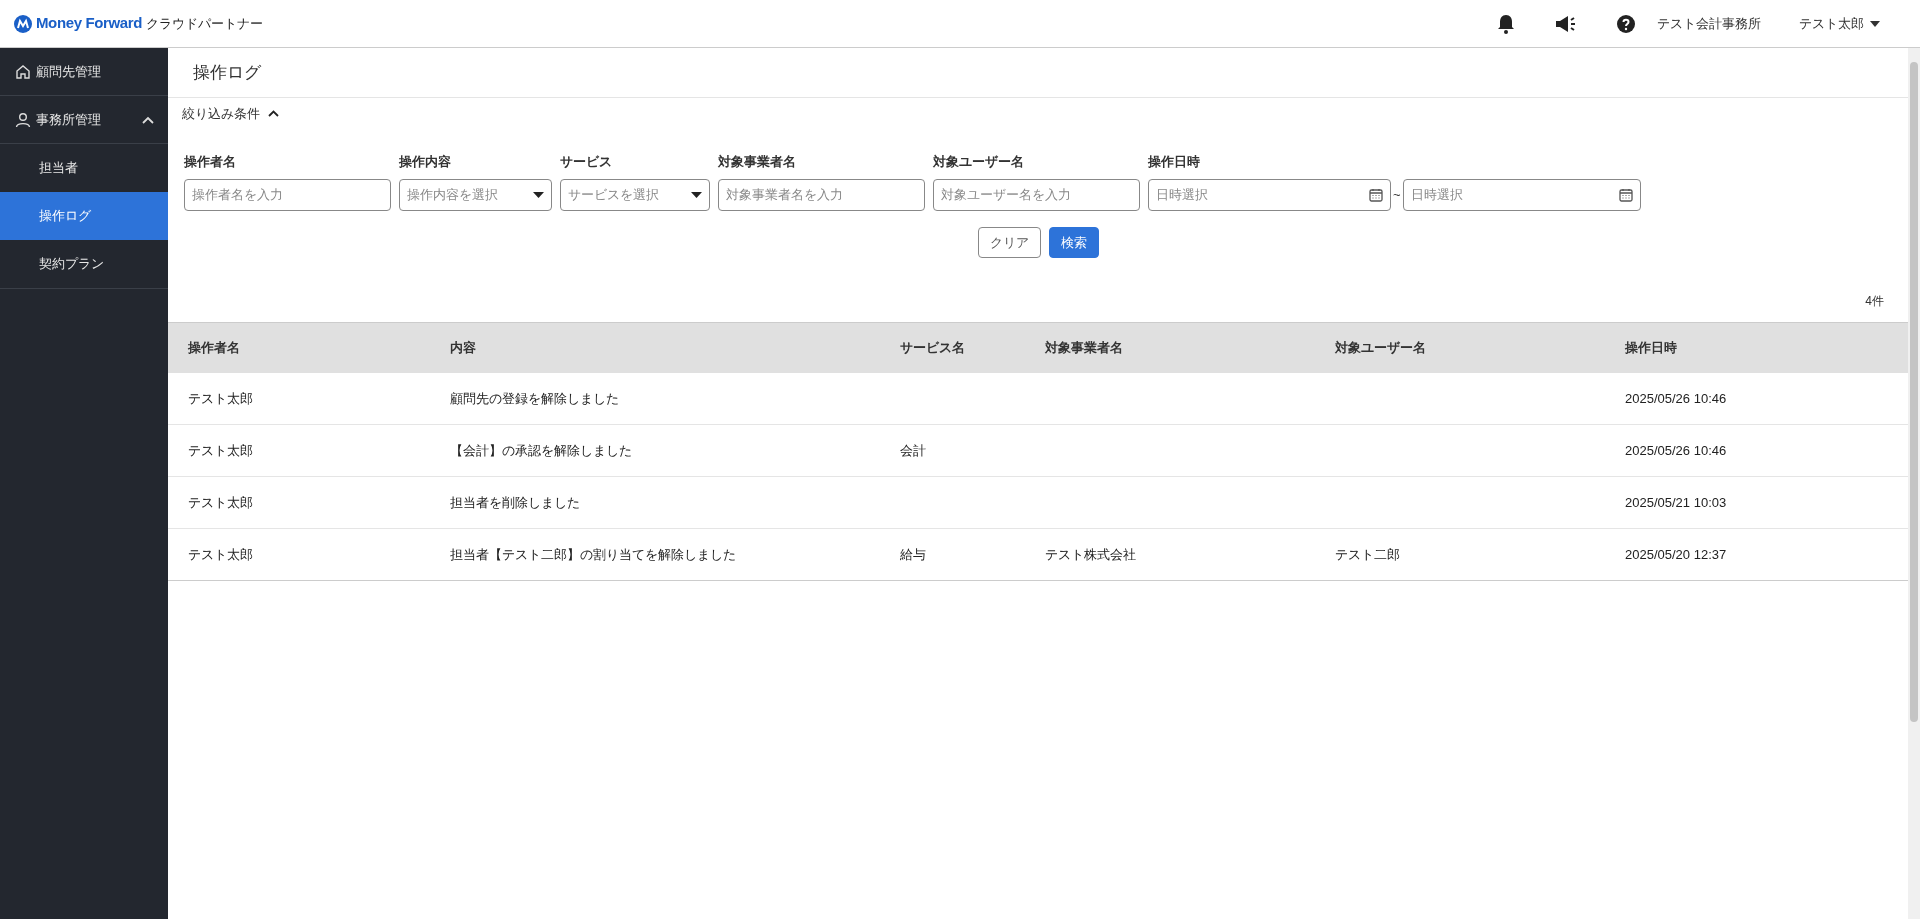 This screenshot has width=1920, height=919. I want to click on sidebar-subitem: 操作ログ, so click(84, 216).